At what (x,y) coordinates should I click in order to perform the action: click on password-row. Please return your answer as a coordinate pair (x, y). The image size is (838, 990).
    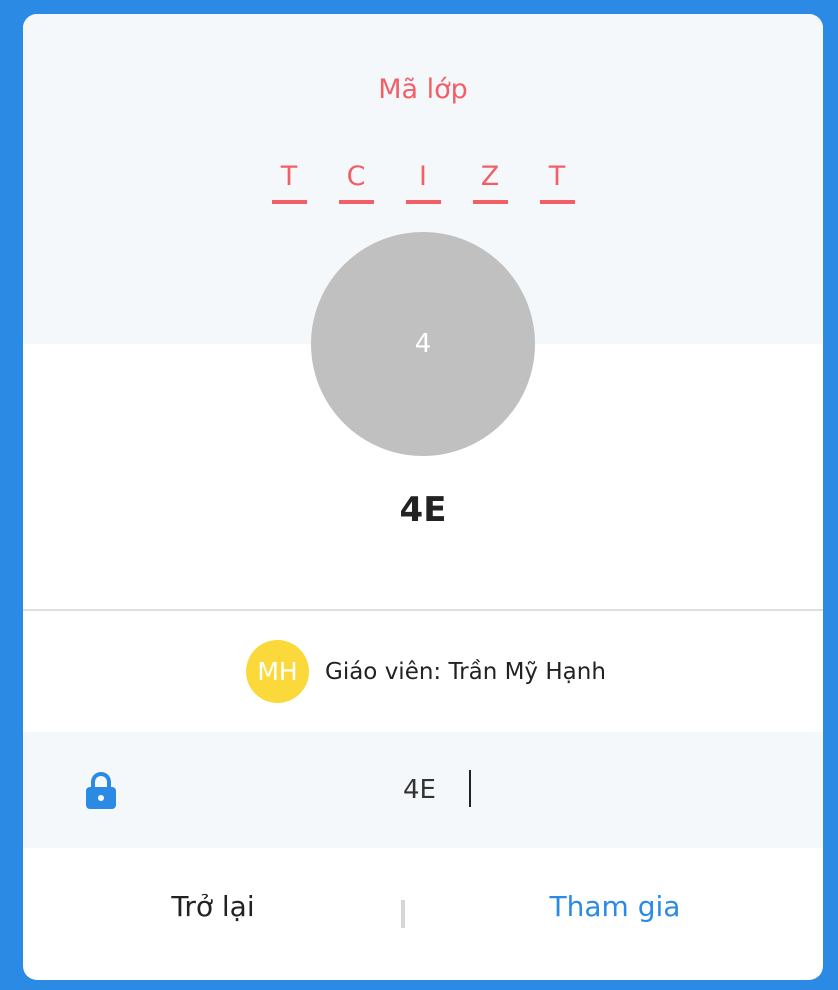
    Looking at the image, I should click on (423, 790).